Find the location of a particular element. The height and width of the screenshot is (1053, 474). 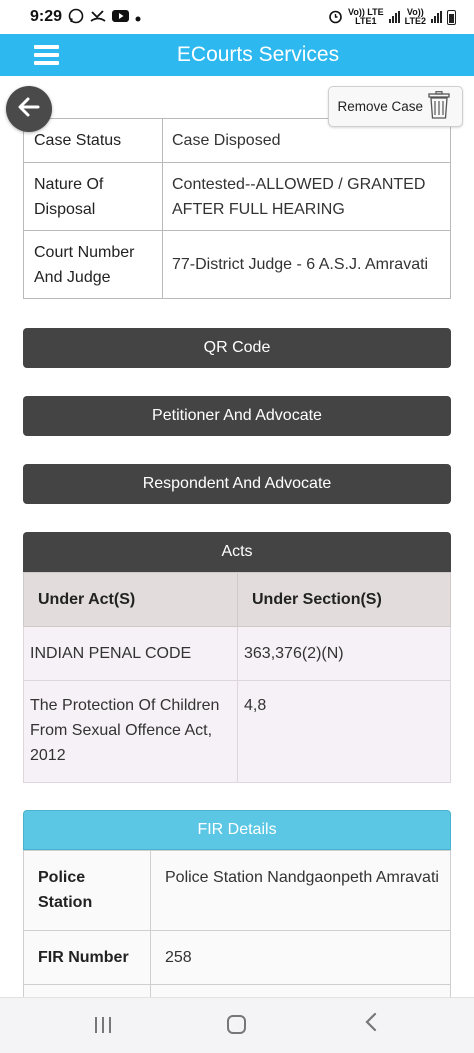

back-button is located at coordinates (29, 109).